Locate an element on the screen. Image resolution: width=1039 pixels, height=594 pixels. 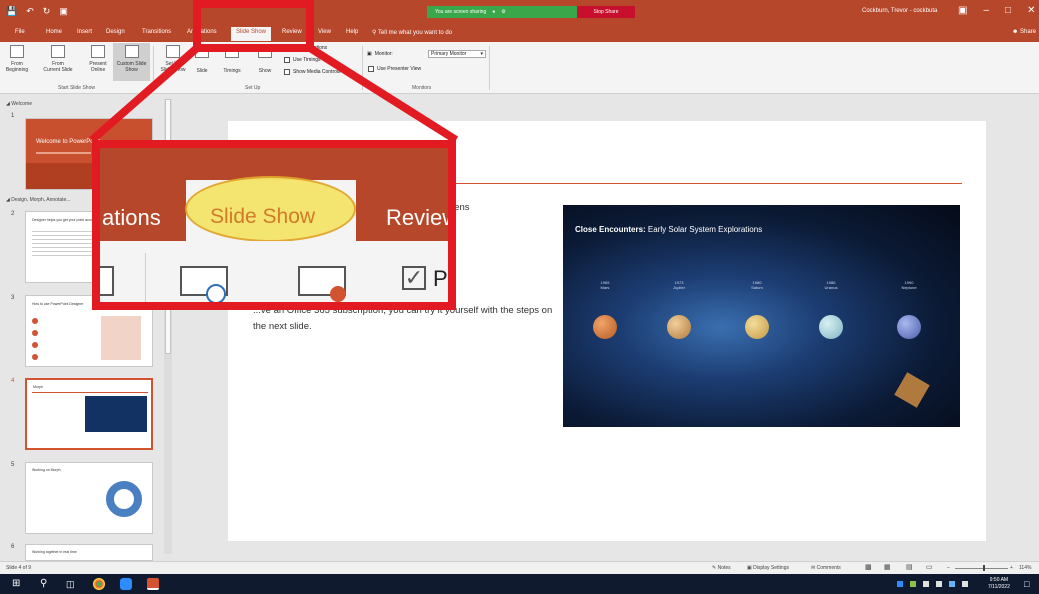
presenter-view-checkbox: Use Presenter View is located at coordinates (394, 69).